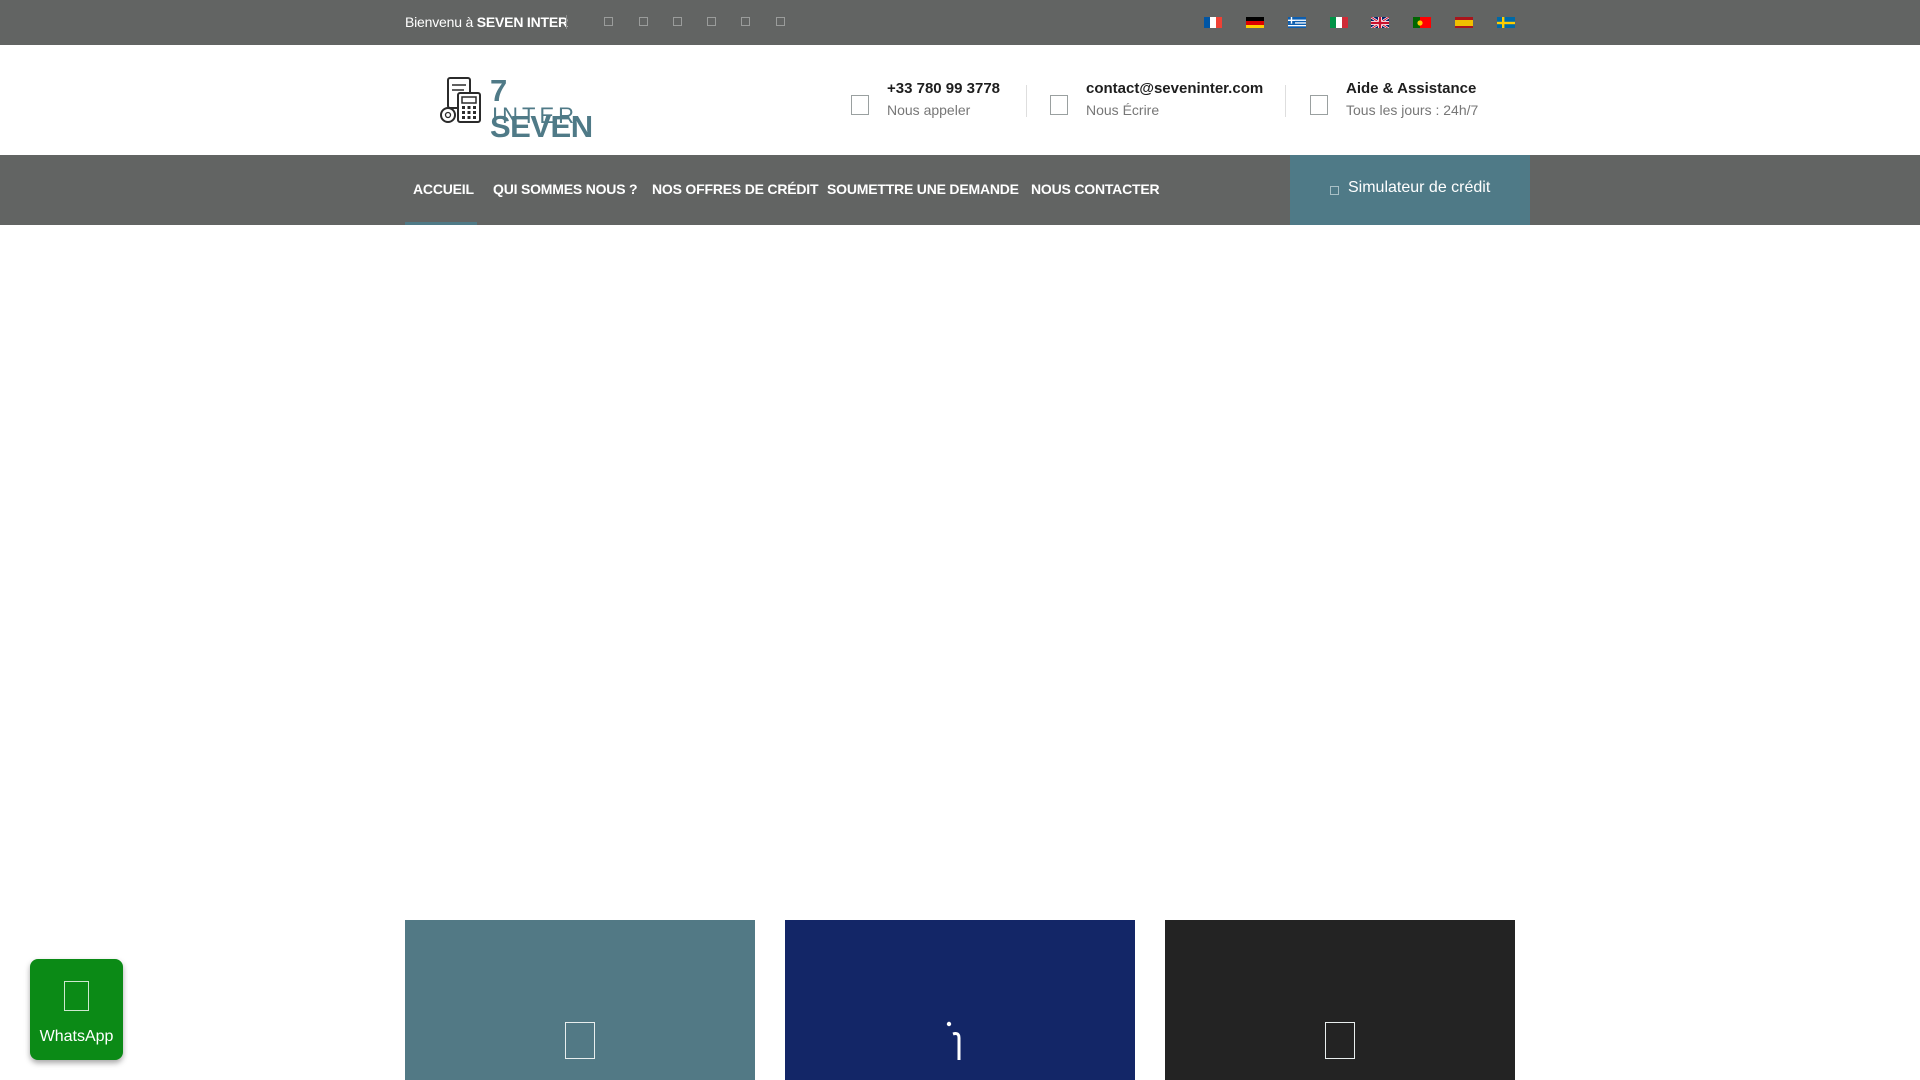 The width and height of the screenshot is (1920, 1080). I want to click on phone-subtitle: Nous appeler, so click(929, 110).